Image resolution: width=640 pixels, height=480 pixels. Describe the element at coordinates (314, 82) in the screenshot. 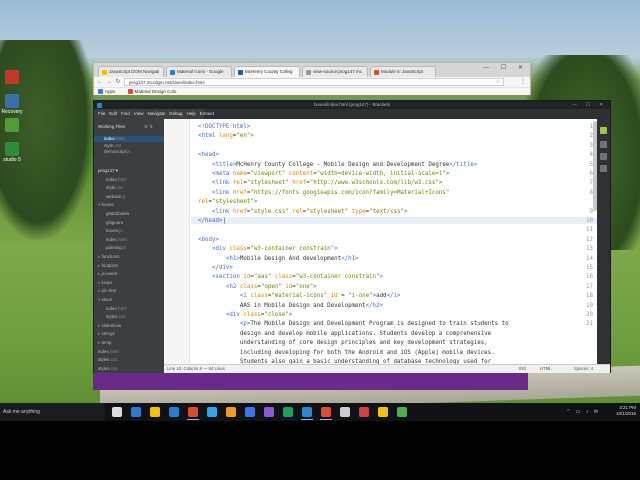

I see `address-bar: prog147.mccdgm.net/sixes/index.html ☆` at that location.